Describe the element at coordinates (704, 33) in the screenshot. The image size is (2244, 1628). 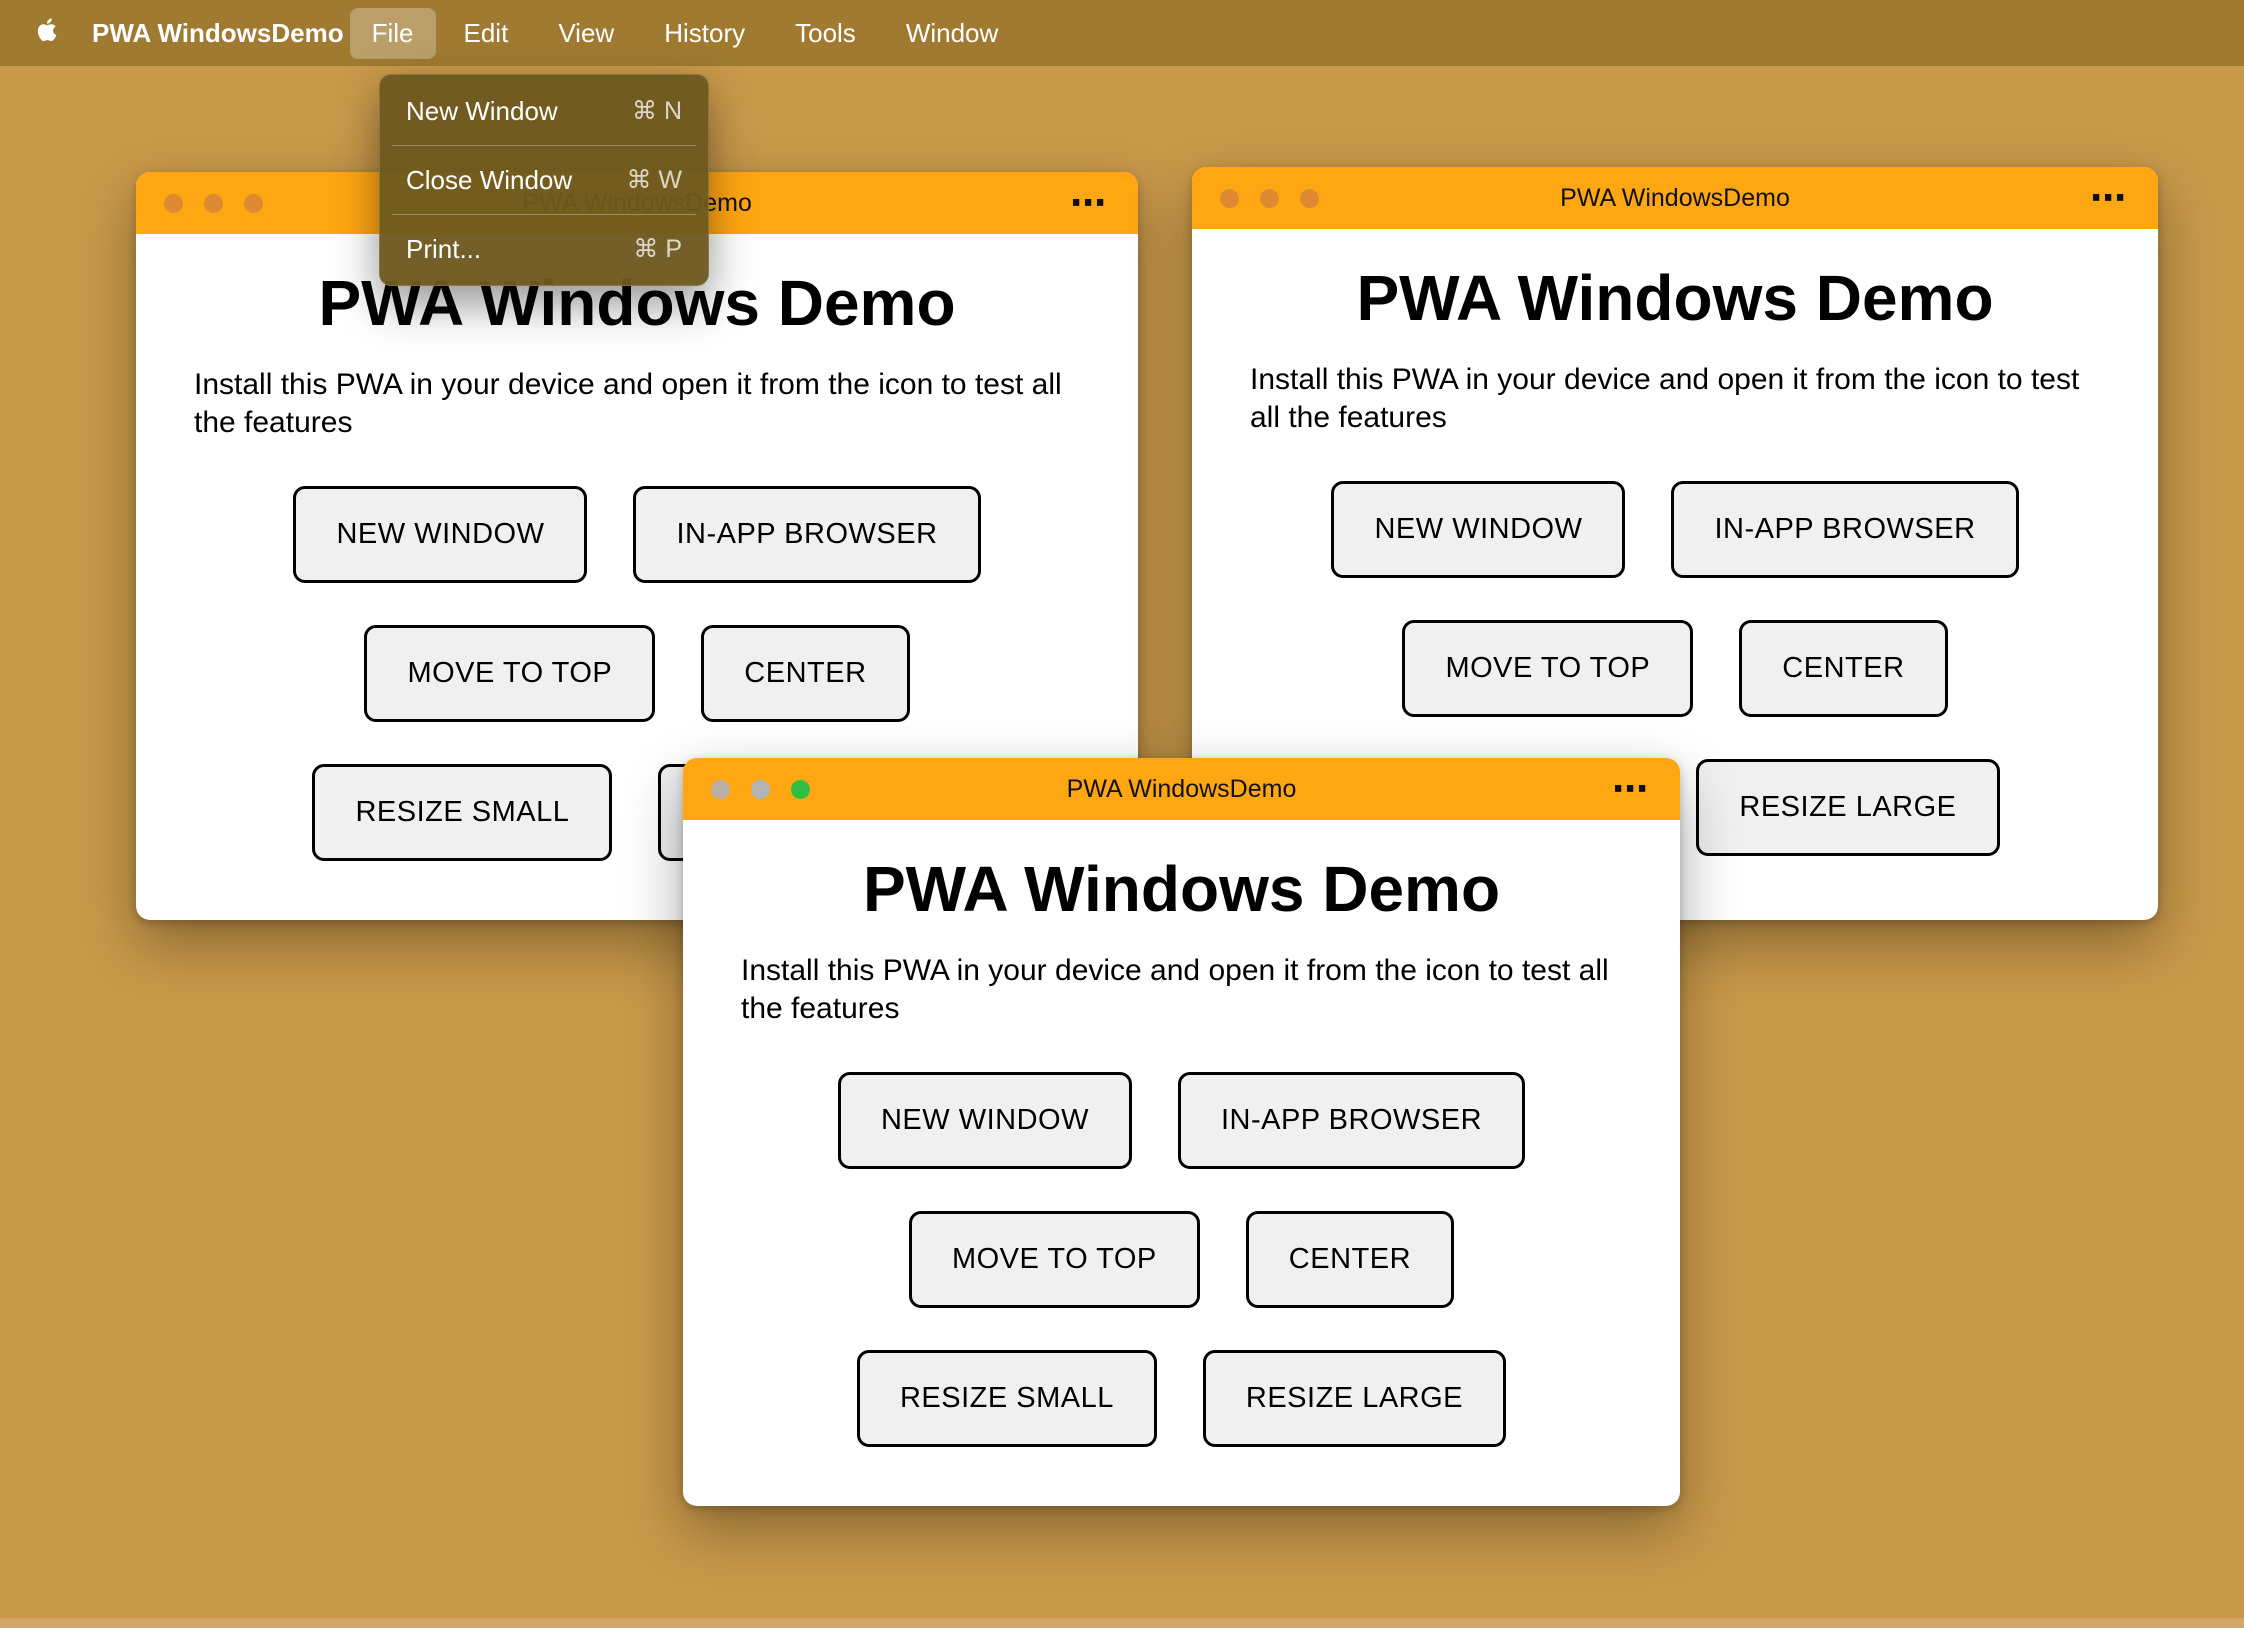
I see `menu-history: History` at that location.